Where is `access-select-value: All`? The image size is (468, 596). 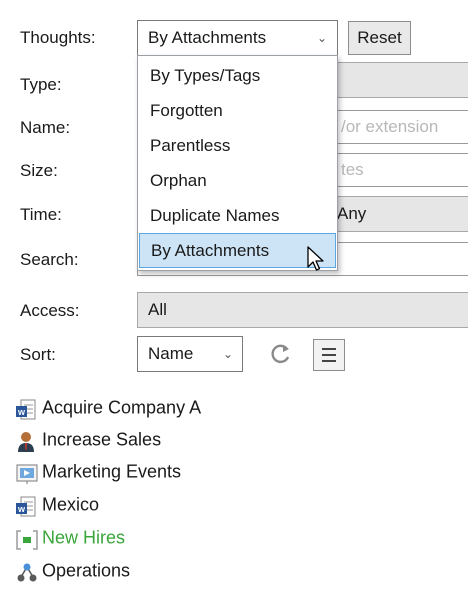
access-select-value: All is located at coordinates (157, 309).